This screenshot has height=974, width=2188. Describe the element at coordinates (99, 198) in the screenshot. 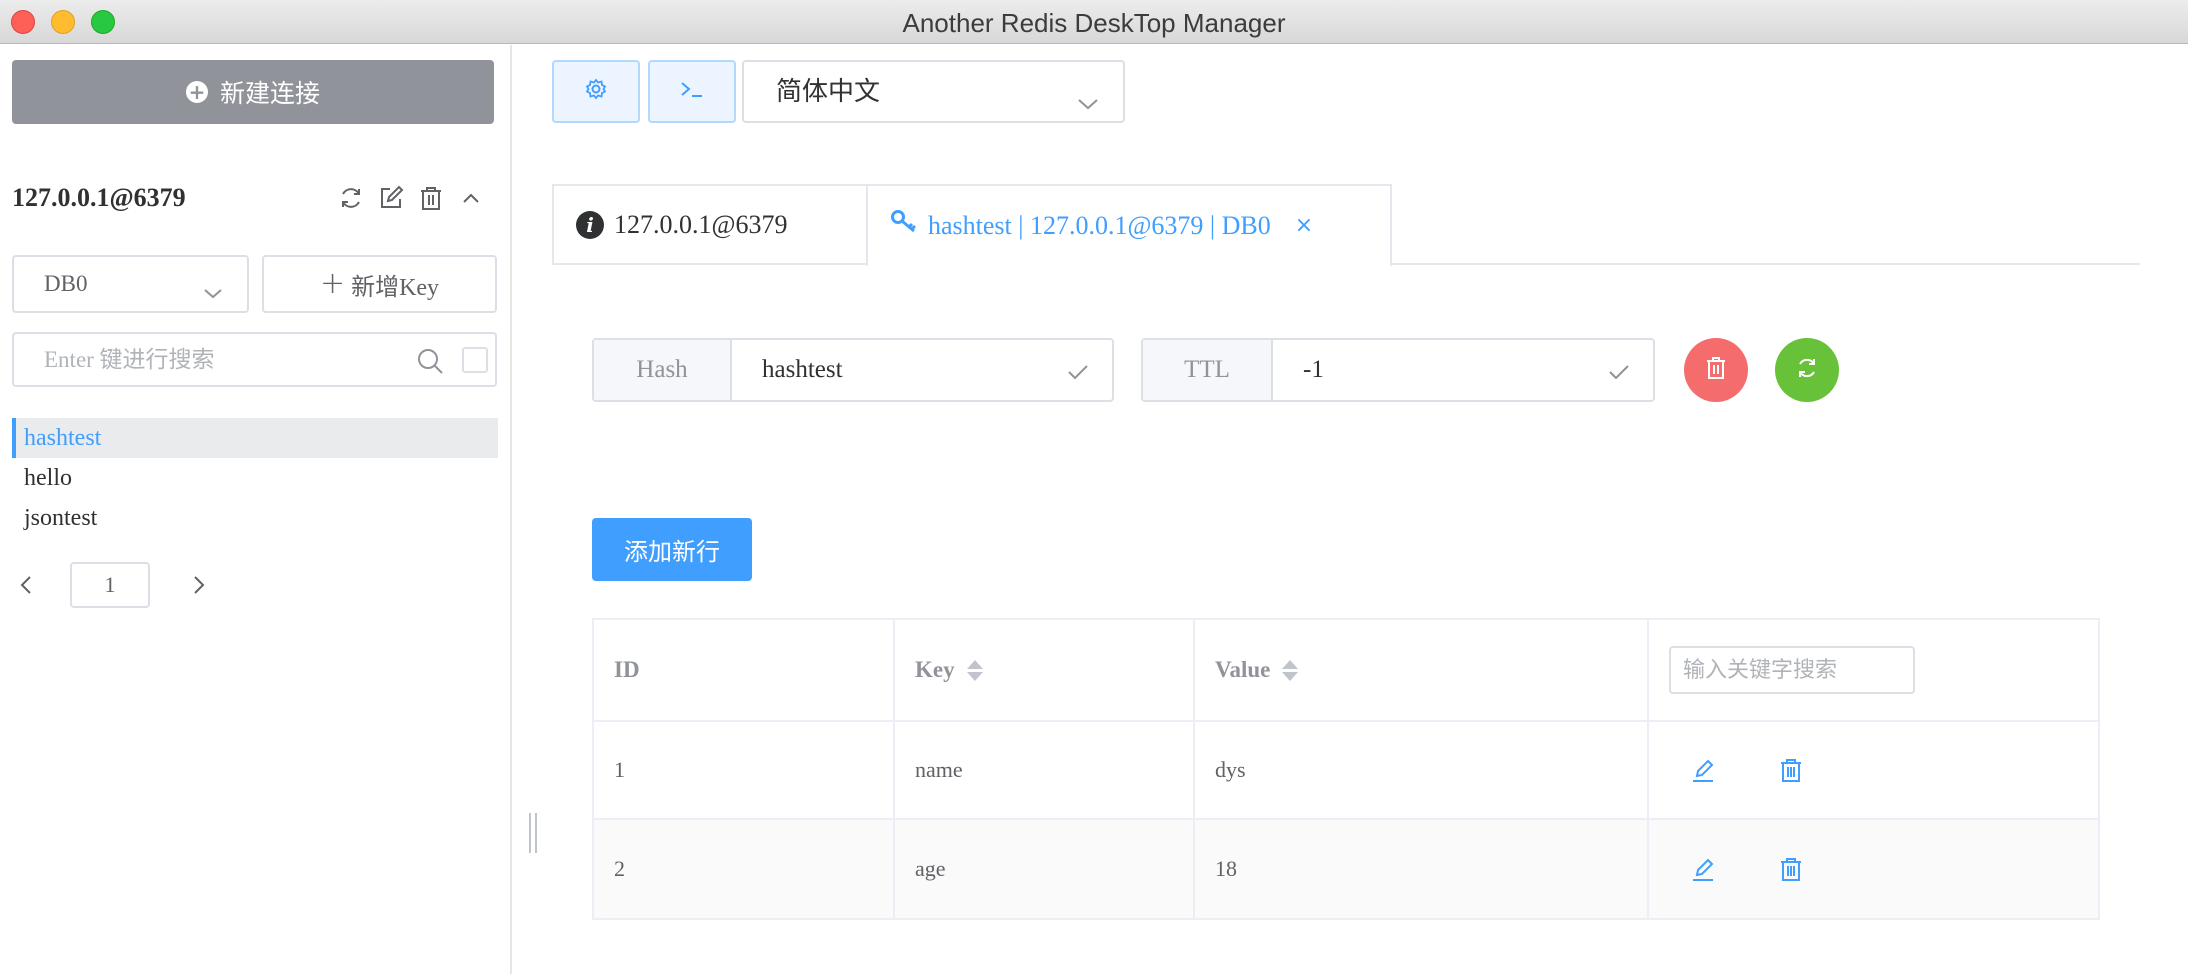

I see `connection-name: 127.0.0.1@6379` at that location.